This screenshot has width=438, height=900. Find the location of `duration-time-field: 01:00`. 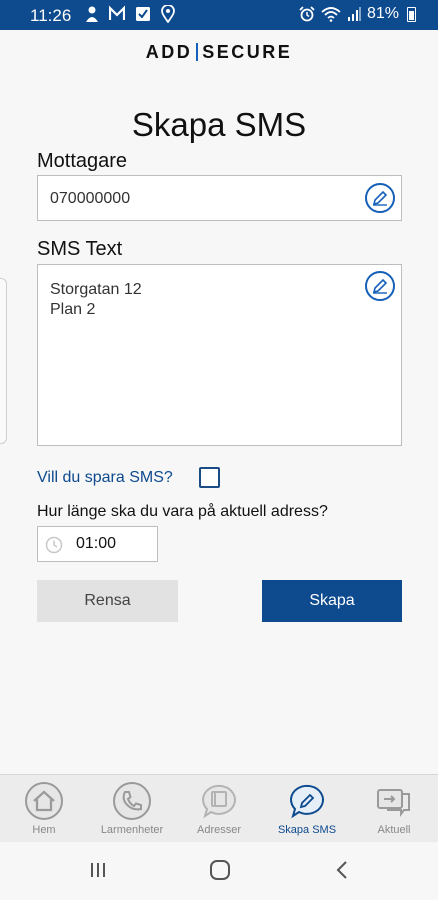

duration-time-field: 01:00 is located at coordinates (97, 544).